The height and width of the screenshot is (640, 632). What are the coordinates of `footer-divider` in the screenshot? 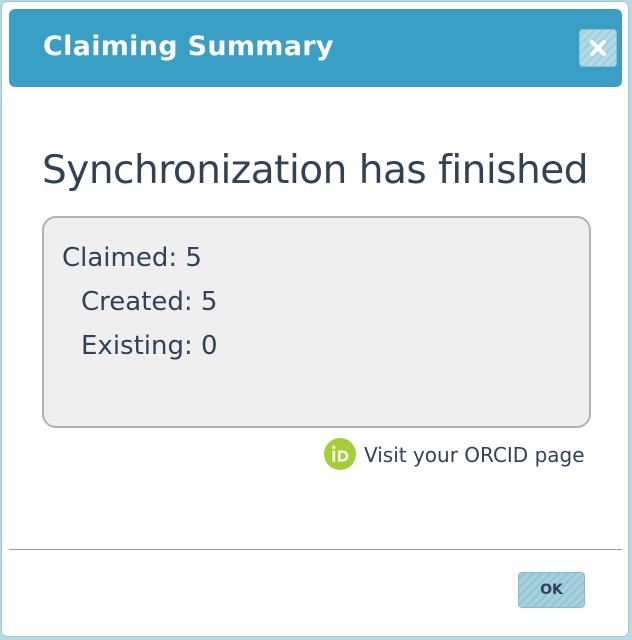 It's located at (315, 549).